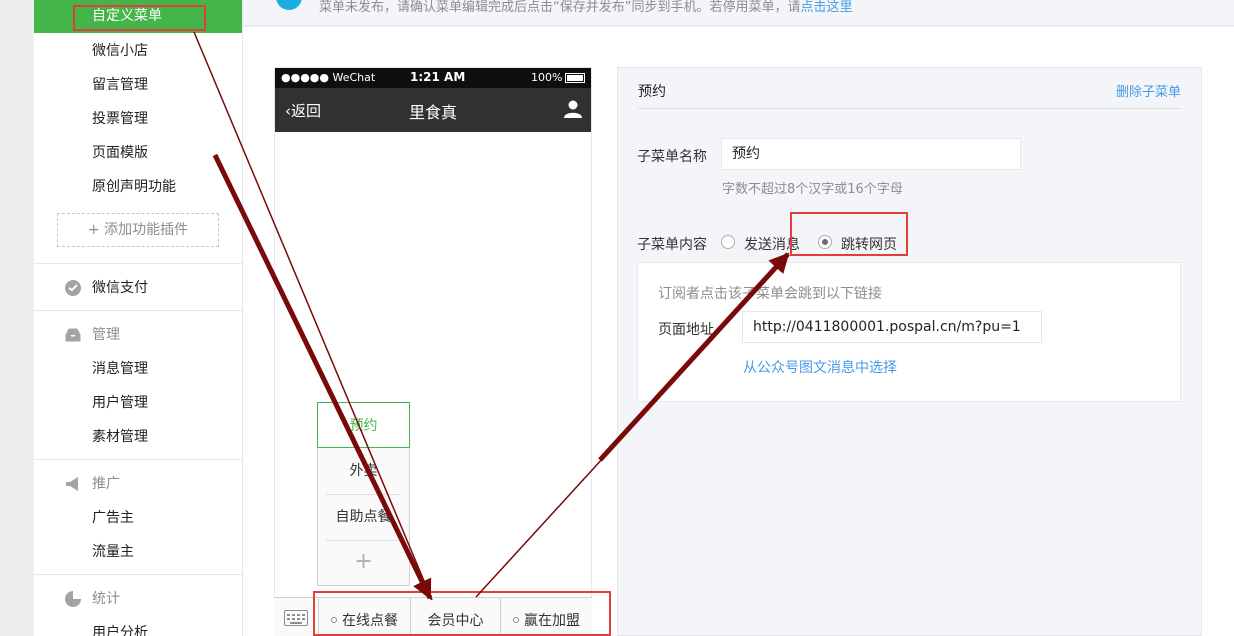  Describe the element at coordinates (826, 7) in the screenshot. I see `notice-link: 点击这里` at that location.